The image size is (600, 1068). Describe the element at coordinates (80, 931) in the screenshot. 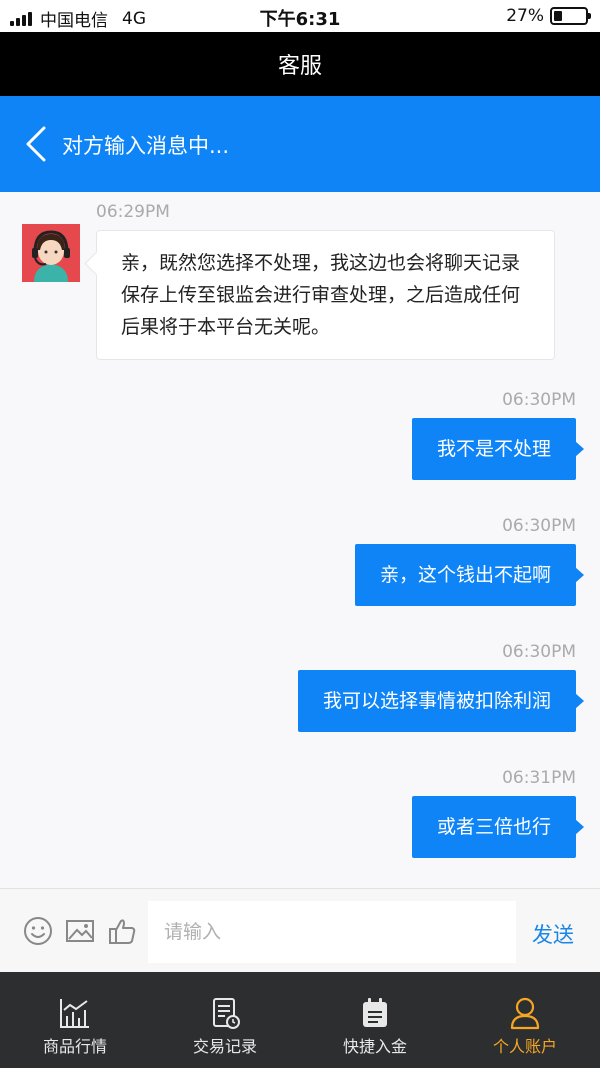

I see `image-icon` at that location.